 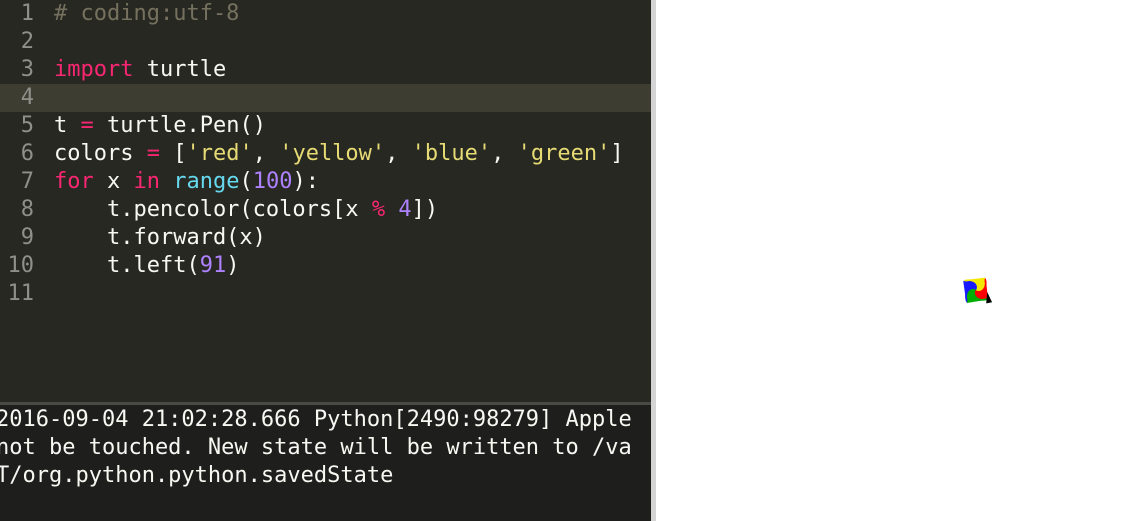 I want to click on code-token: ], so click(x=617, y=153).